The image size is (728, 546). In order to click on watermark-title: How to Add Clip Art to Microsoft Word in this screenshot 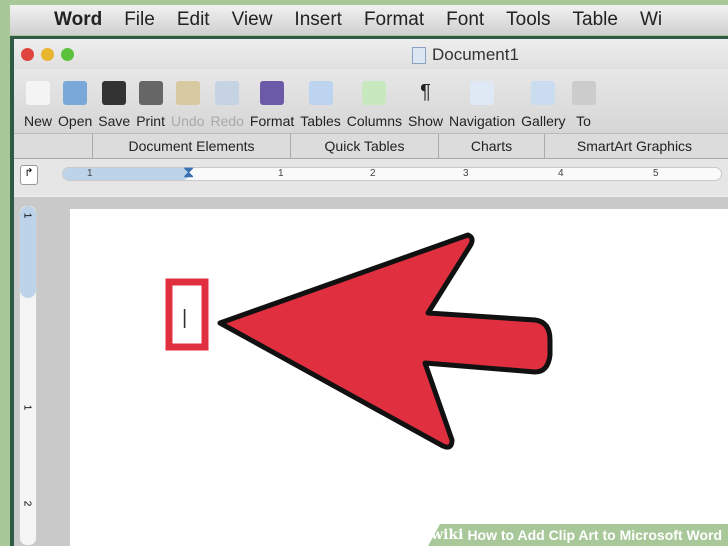, I will do `click(594, 535)`.